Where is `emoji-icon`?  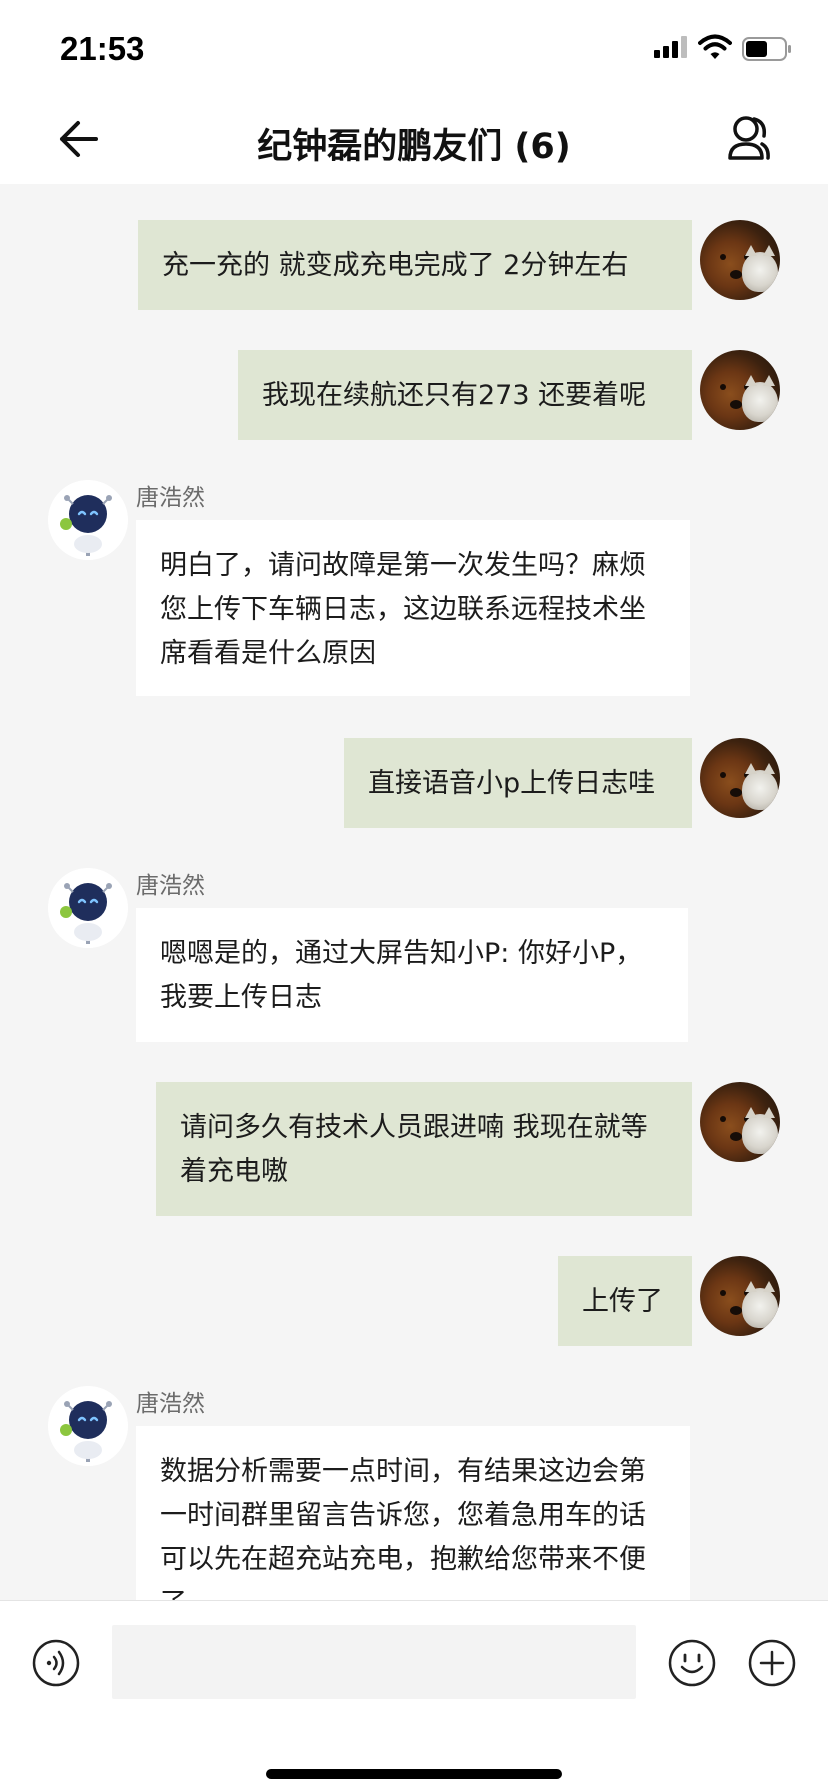 emoji-icon is located at coordinates (692, 1663).